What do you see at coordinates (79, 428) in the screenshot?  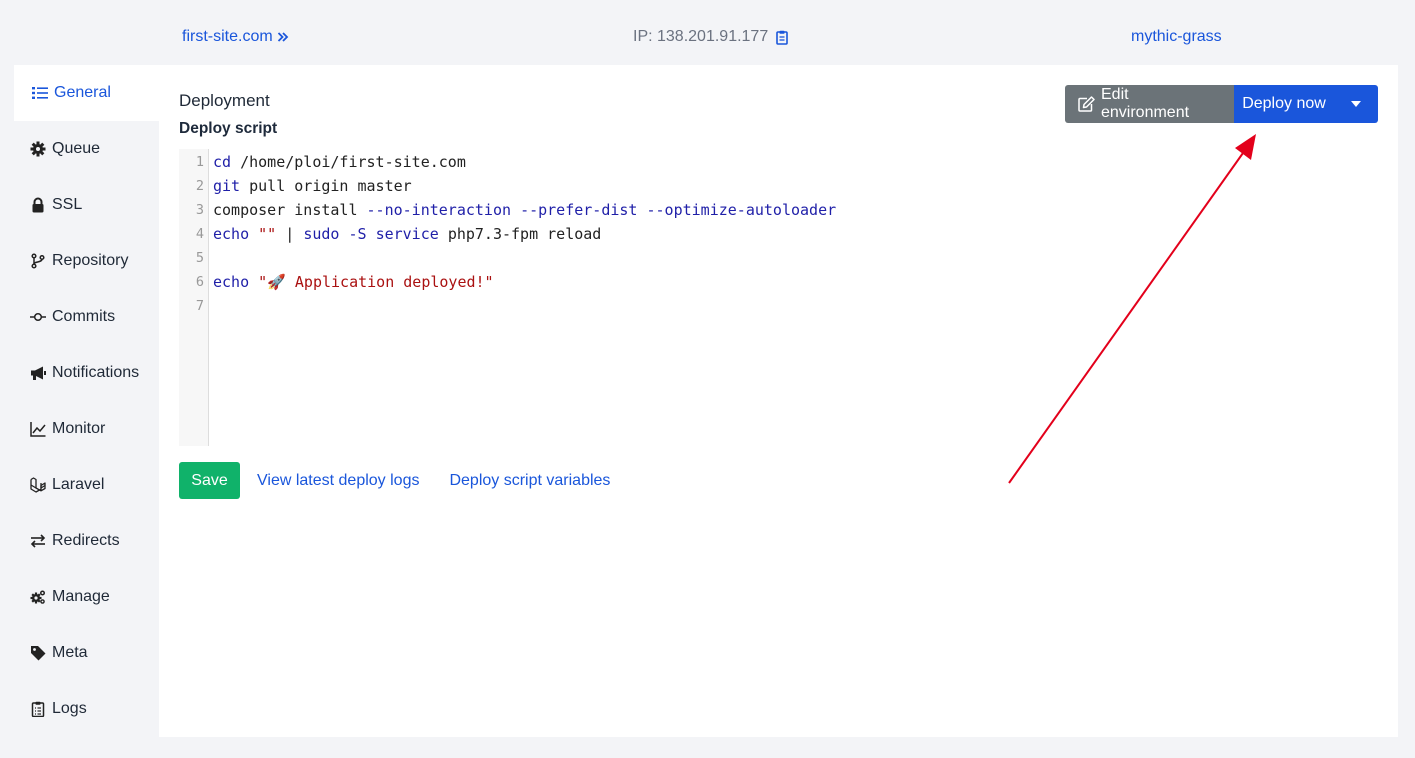 I see `sidebar-item-label: Monitor` at bounding box center [79, 428].